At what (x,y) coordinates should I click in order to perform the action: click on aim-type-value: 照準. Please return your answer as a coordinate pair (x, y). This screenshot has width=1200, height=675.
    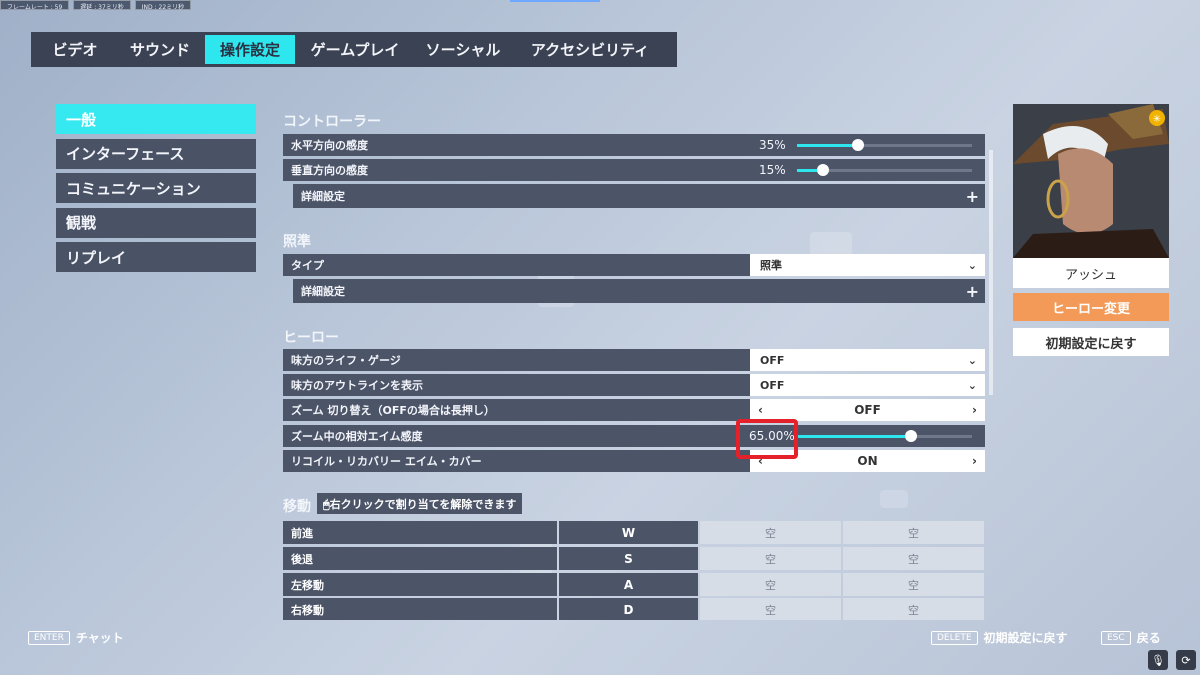
    Looking at the image, I should click on (771, 265).